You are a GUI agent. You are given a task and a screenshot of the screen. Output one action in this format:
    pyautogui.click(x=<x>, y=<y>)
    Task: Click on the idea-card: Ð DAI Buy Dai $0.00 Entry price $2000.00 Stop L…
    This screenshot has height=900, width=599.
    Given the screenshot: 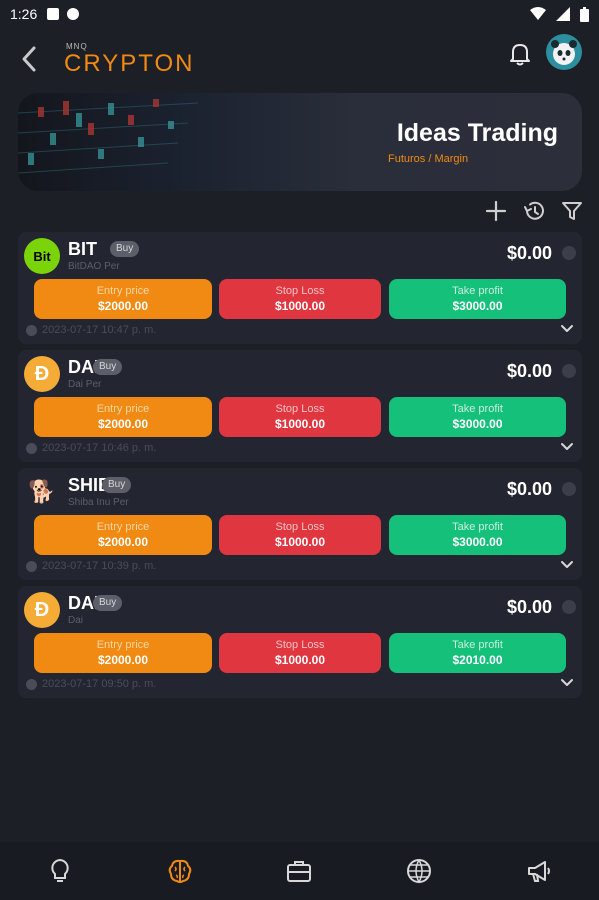 What is the action you would take?
    pyautogui.click(x=300, y=642)
    